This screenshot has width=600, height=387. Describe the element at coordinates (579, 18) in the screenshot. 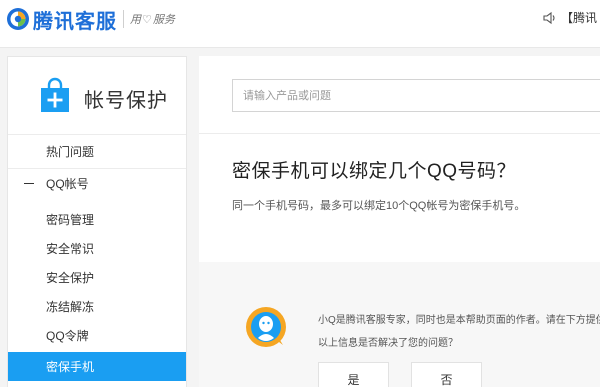

I see `announcement-text: 【腾讯` at that location.